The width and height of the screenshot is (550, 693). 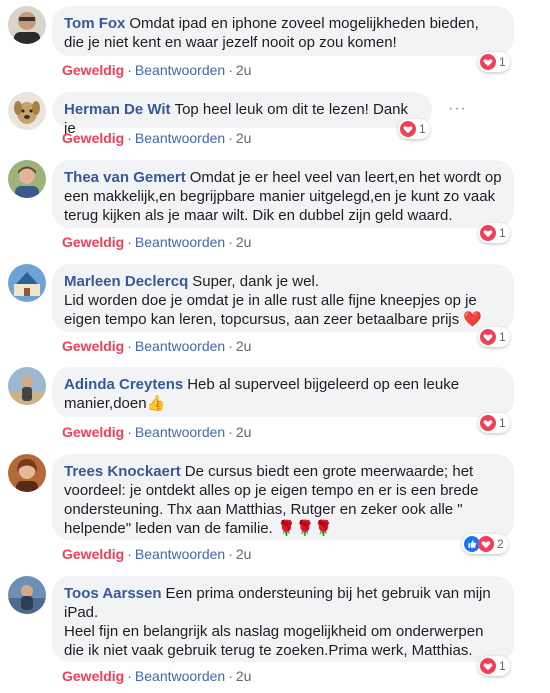 I want to click on reaction-count: 2, so click(x=500, y=544).